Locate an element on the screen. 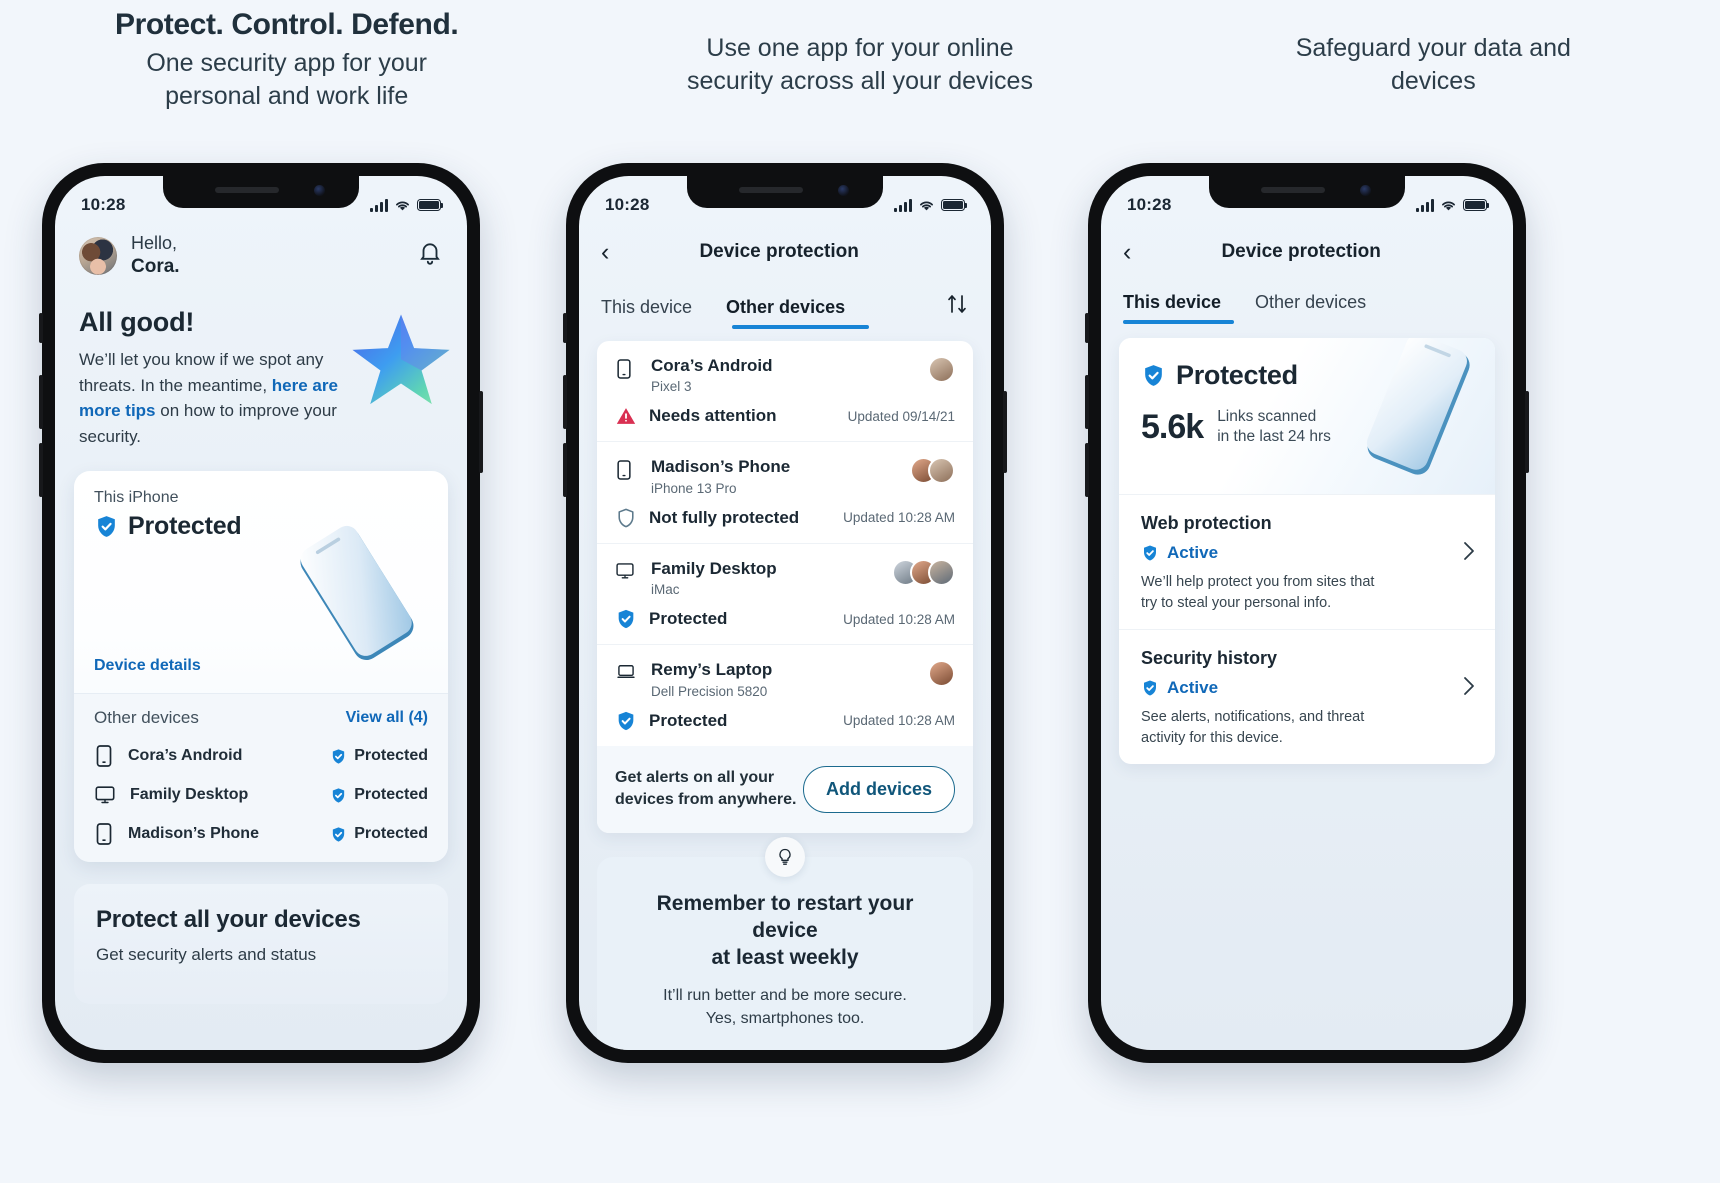 The height and width of the screenshot is (1183, 1720). tab-active-indicator is located at coordinates (1178, 322).